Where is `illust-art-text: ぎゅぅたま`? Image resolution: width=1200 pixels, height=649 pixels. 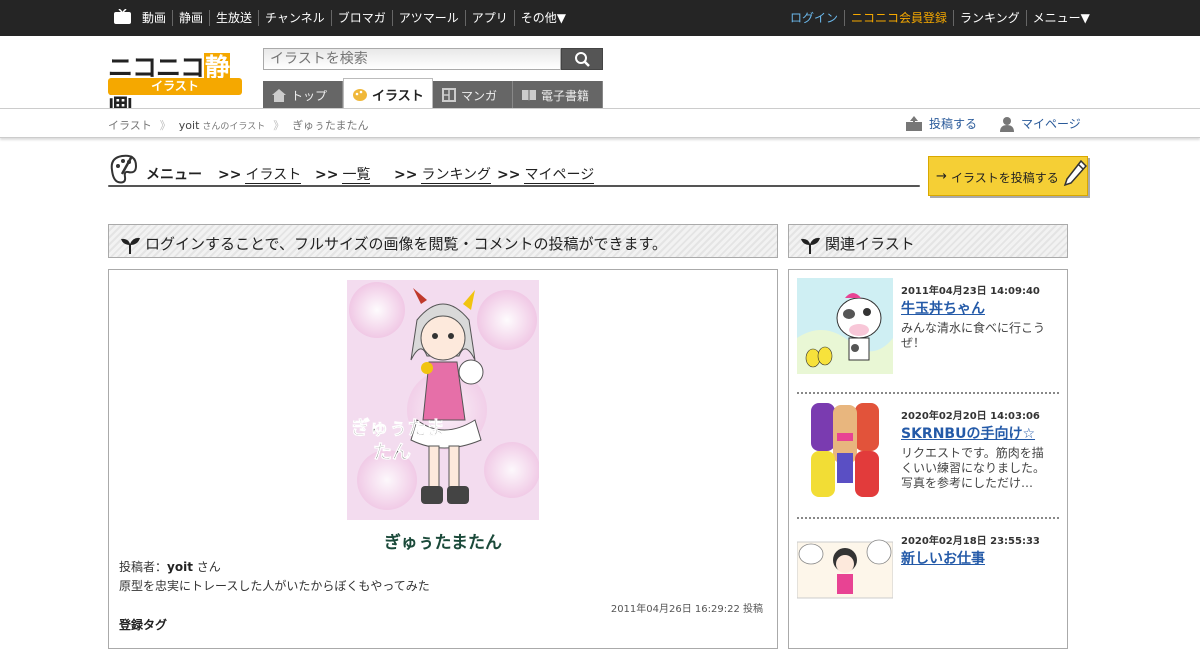 illust-art-text: ぎゅぅたま is located at coordinates (398, 427).